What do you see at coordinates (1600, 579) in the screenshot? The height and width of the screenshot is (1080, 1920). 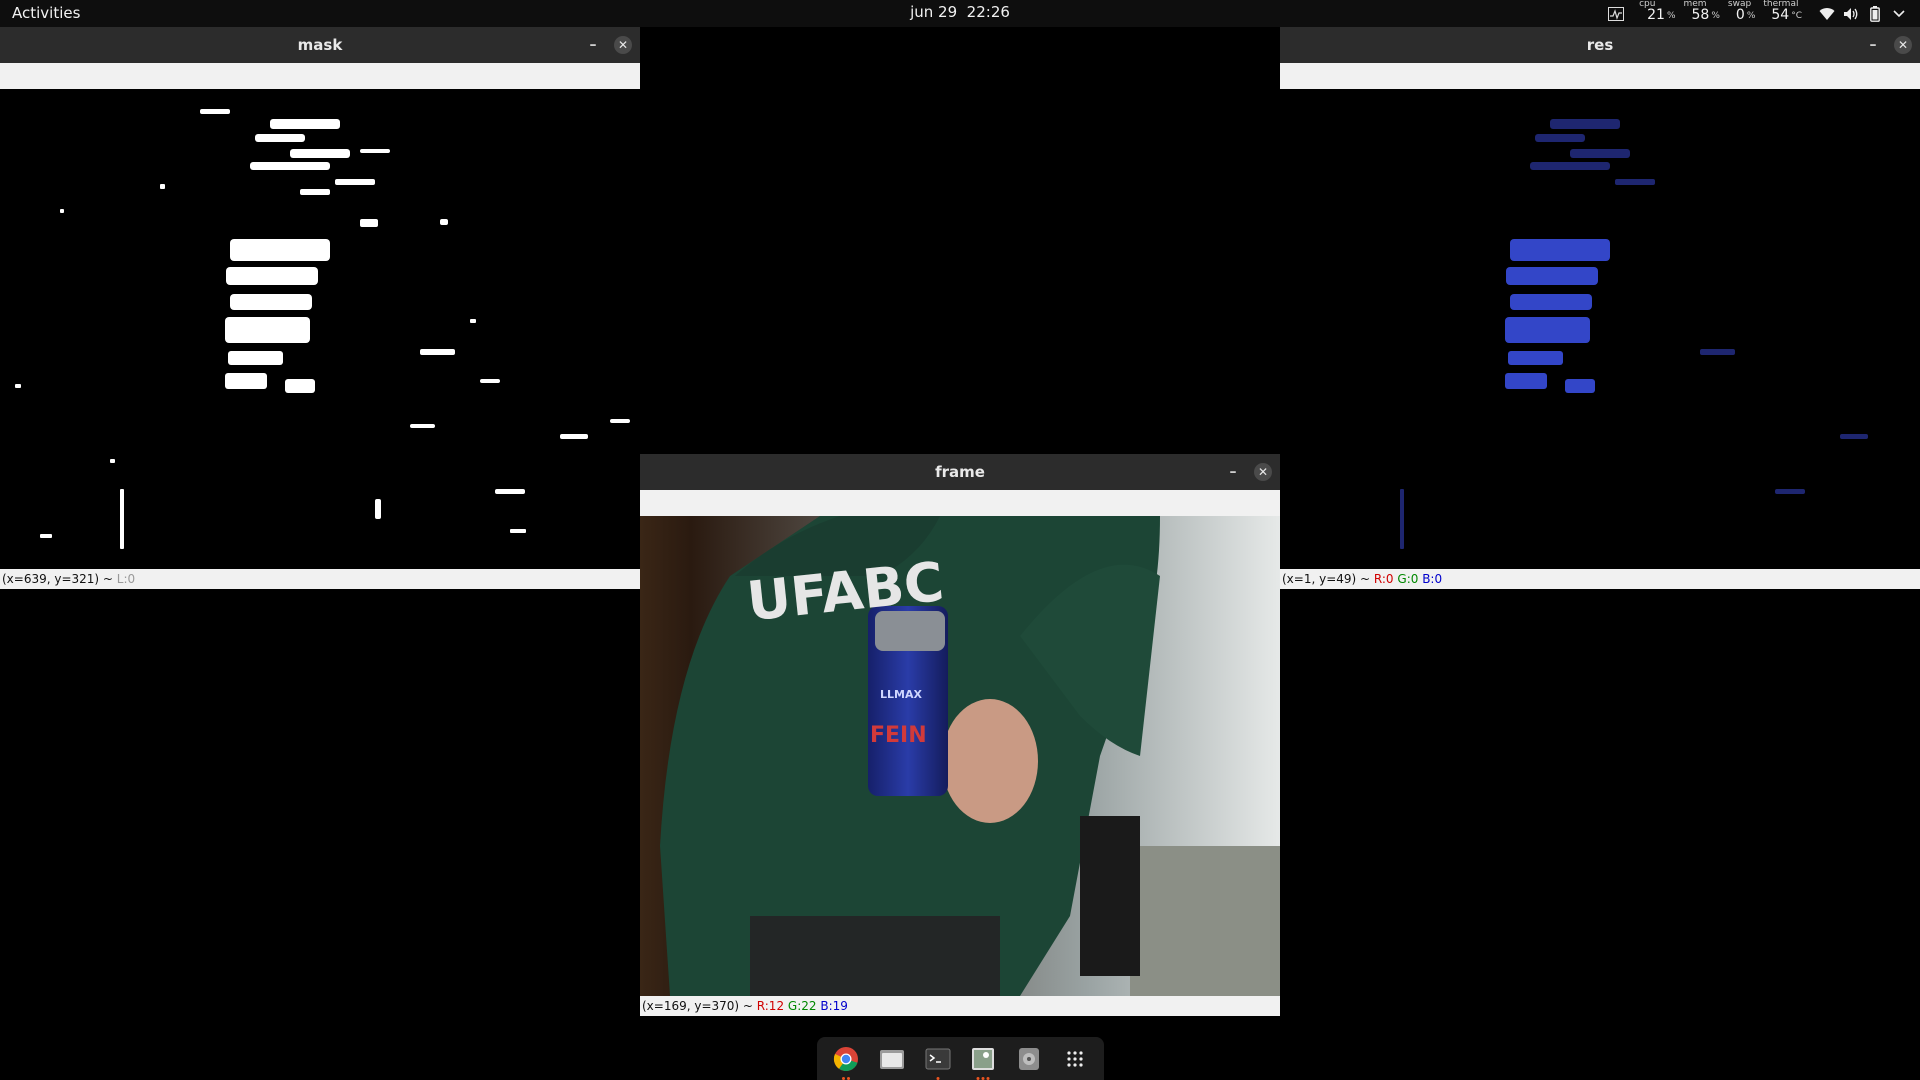 I see `res-statusbar: (x=1, y=49) ~ R:0 G:0 B:0` at bounding box center [1600, 579].